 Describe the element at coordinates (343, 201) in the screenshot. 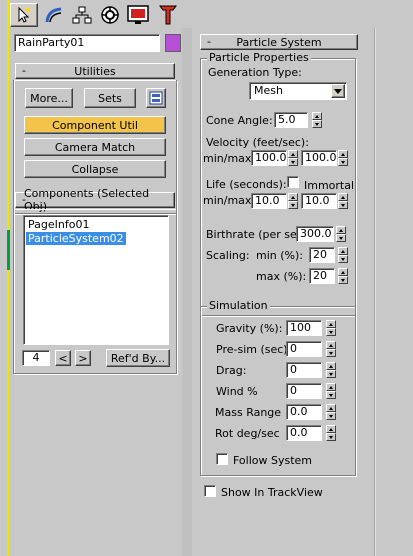

I see `life-max-spinner` at that location.